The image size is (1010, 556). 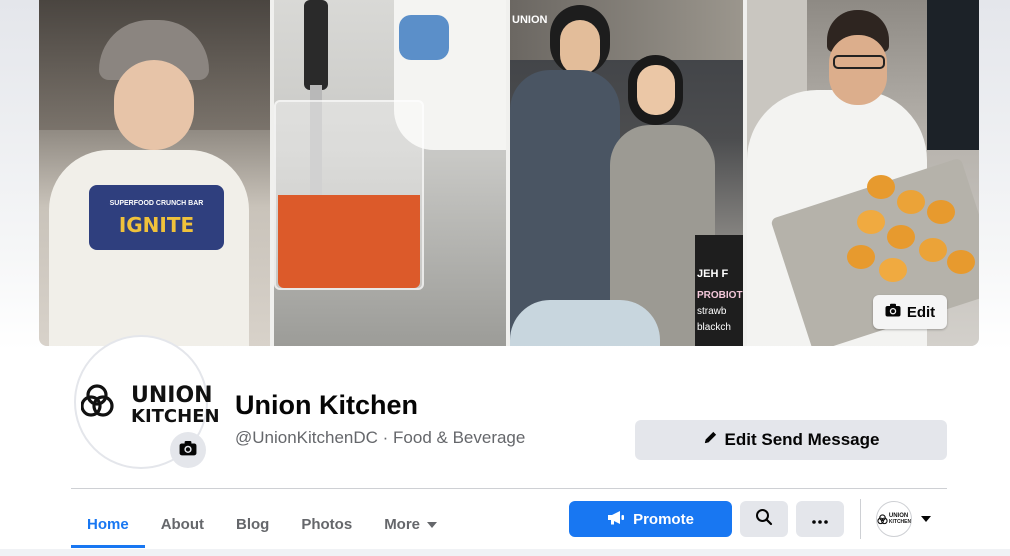 I want to click on tab-about: About, so click(x=182, y=524).